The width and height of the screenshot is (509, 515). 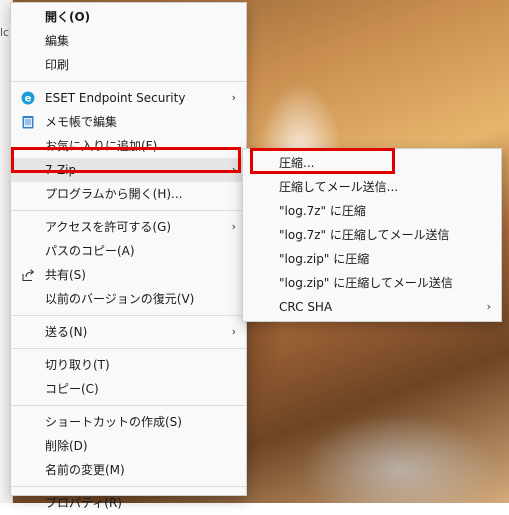 I want to click on menu-item-label: お気に入りに追加(F), so click(x=101, y=146).